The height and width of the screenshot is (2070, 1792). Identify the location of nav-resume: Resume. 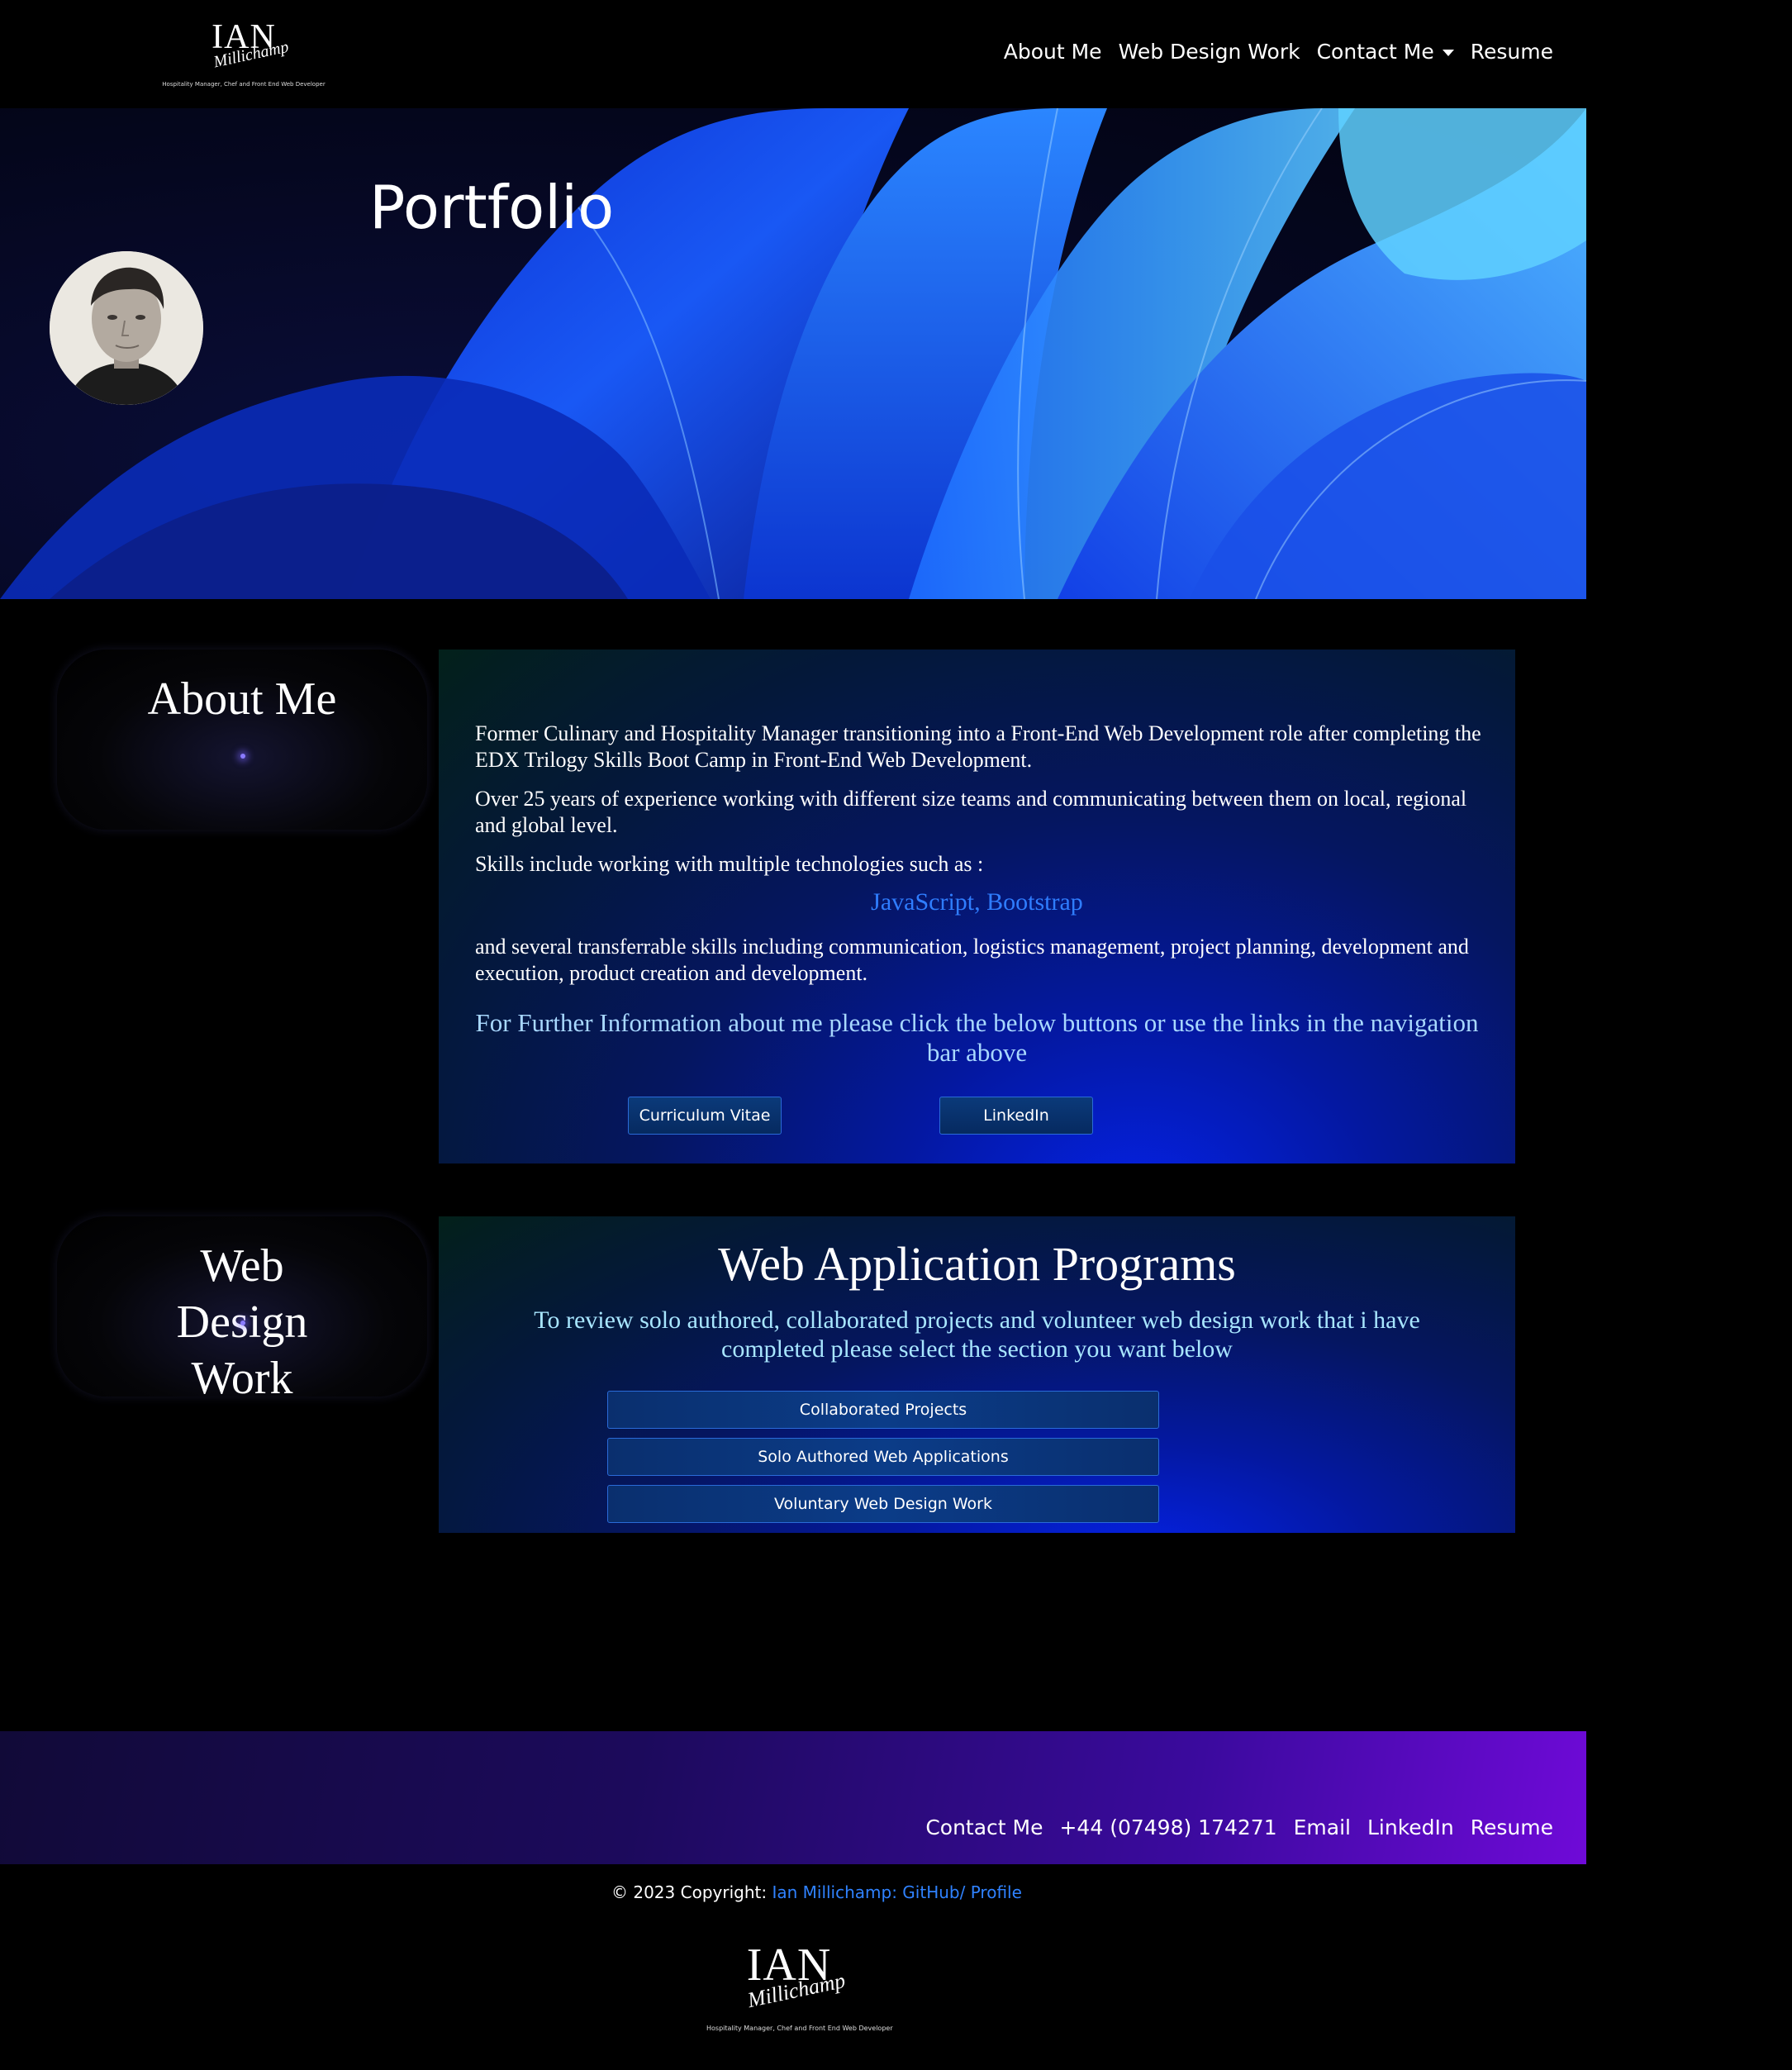
(1512, 52).